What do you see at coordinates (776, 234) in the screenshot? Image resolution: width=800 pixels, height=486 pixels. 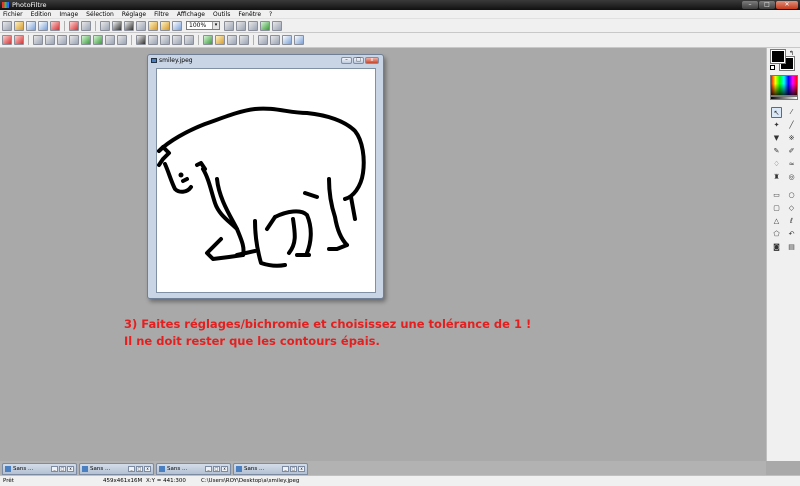 I see `polygon-select-icon: ⬠` at bounding box center [776, 234].